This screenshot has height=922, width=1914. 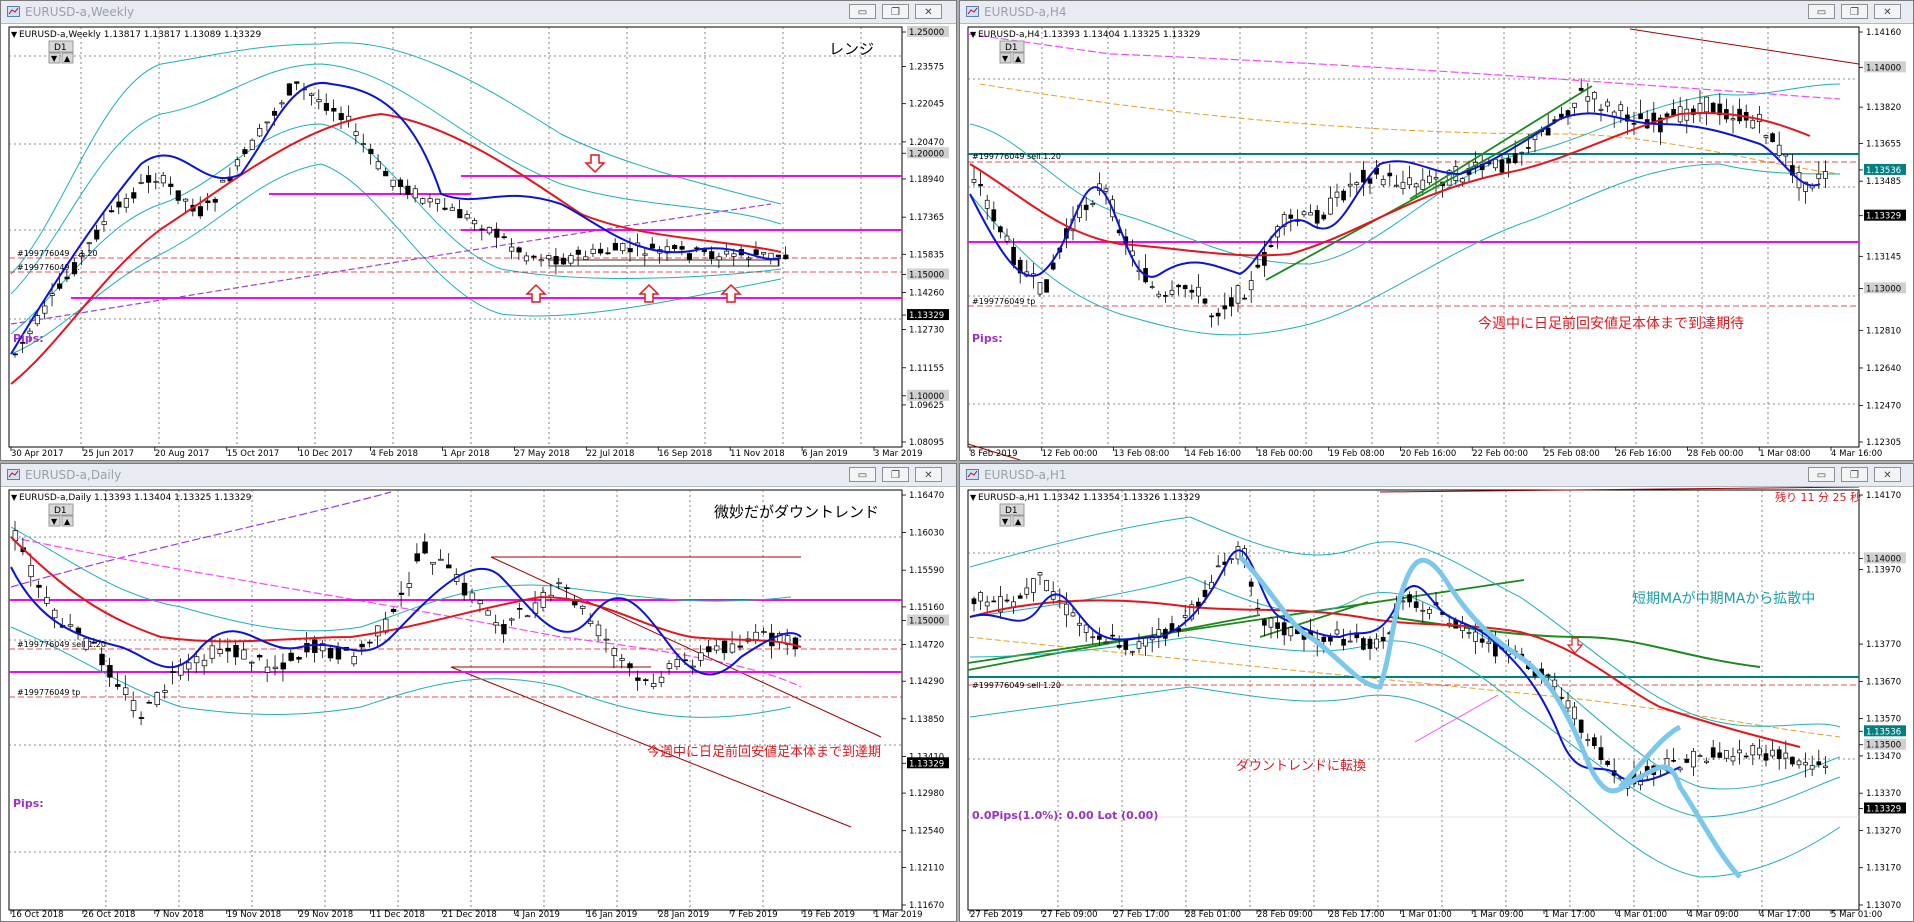 I want to click on price-tick-label: 1.13270, so click(x=1883, y=831).